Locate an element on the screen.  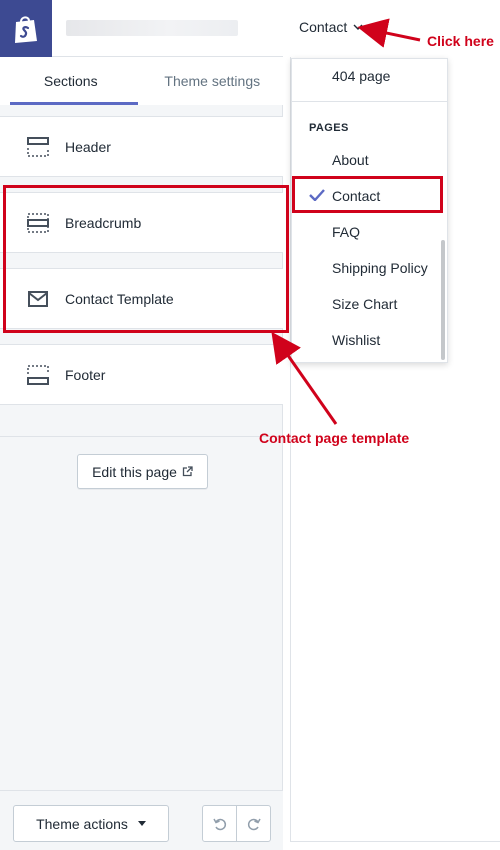
external-link-icon is located at coordinates (187, 471).